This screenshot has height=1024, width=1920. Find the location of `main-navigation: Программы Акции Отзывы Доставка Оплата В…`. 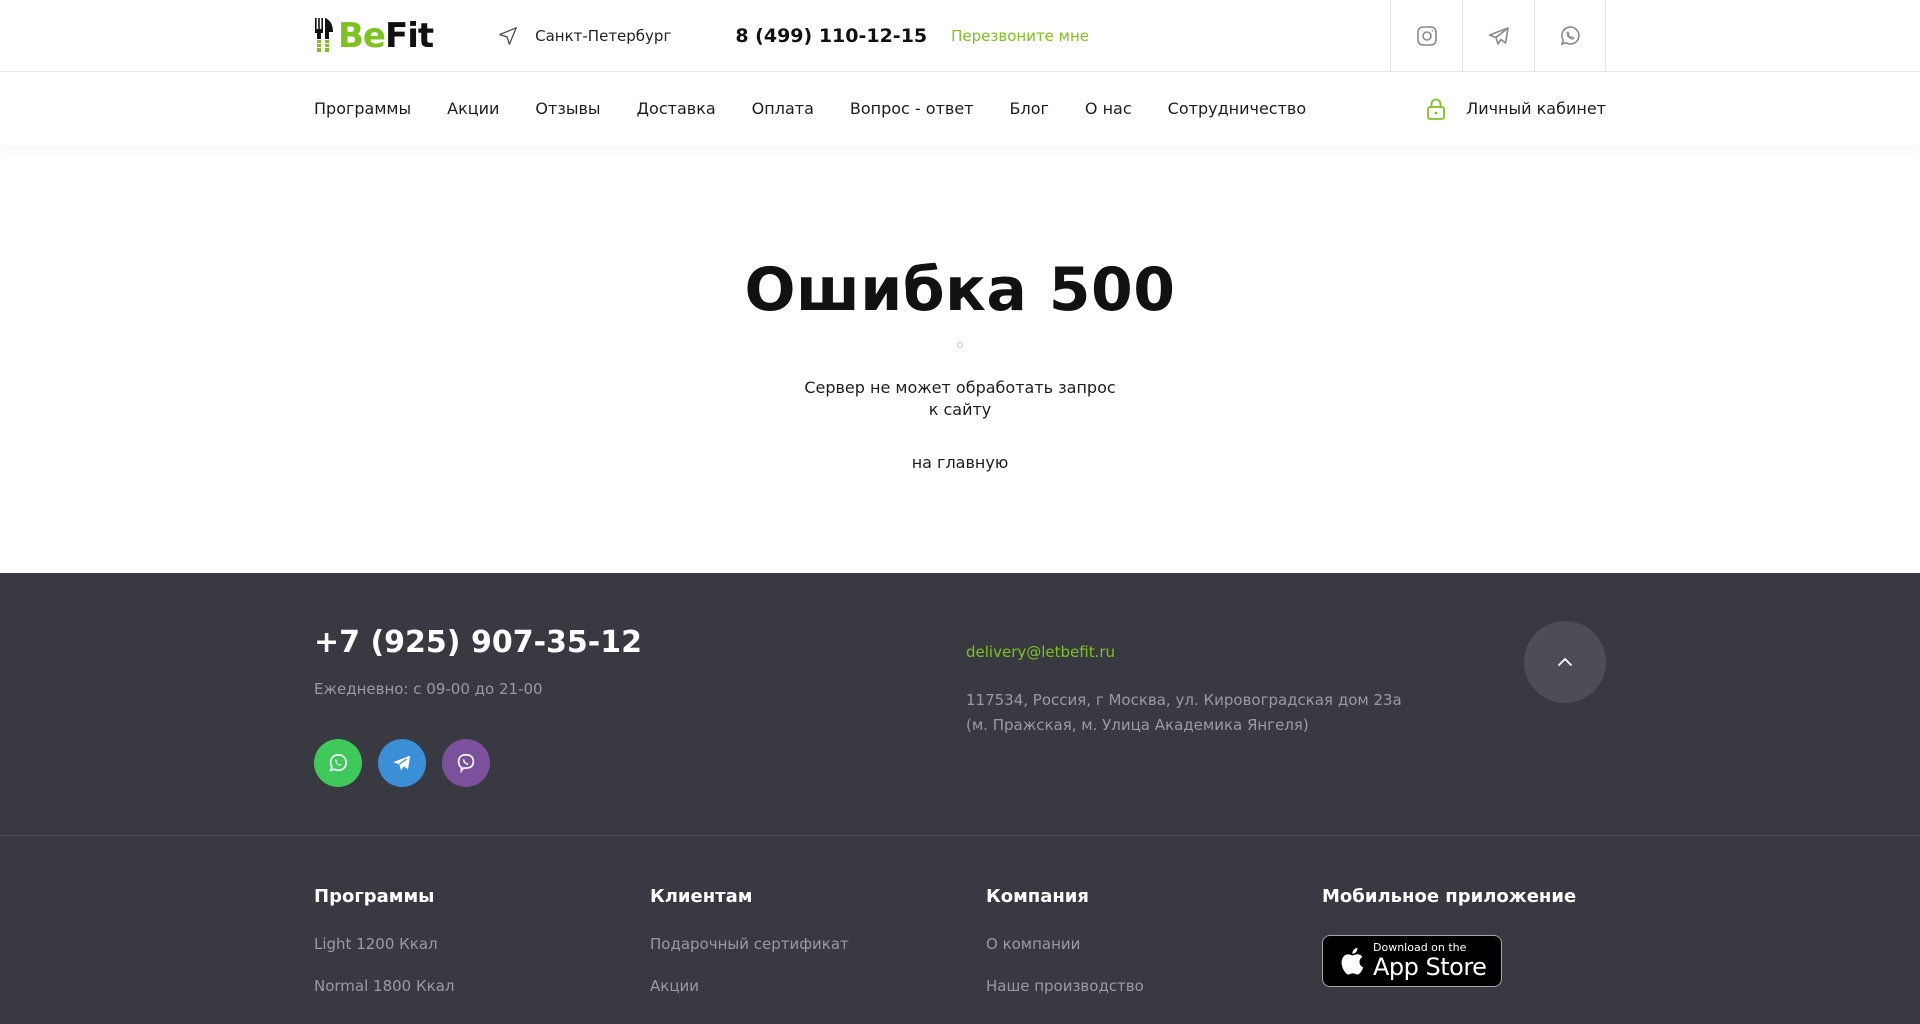

main-navigation: Программы Акции Отзывы Доставка Оплата В… is located at coordinates (960, 108).